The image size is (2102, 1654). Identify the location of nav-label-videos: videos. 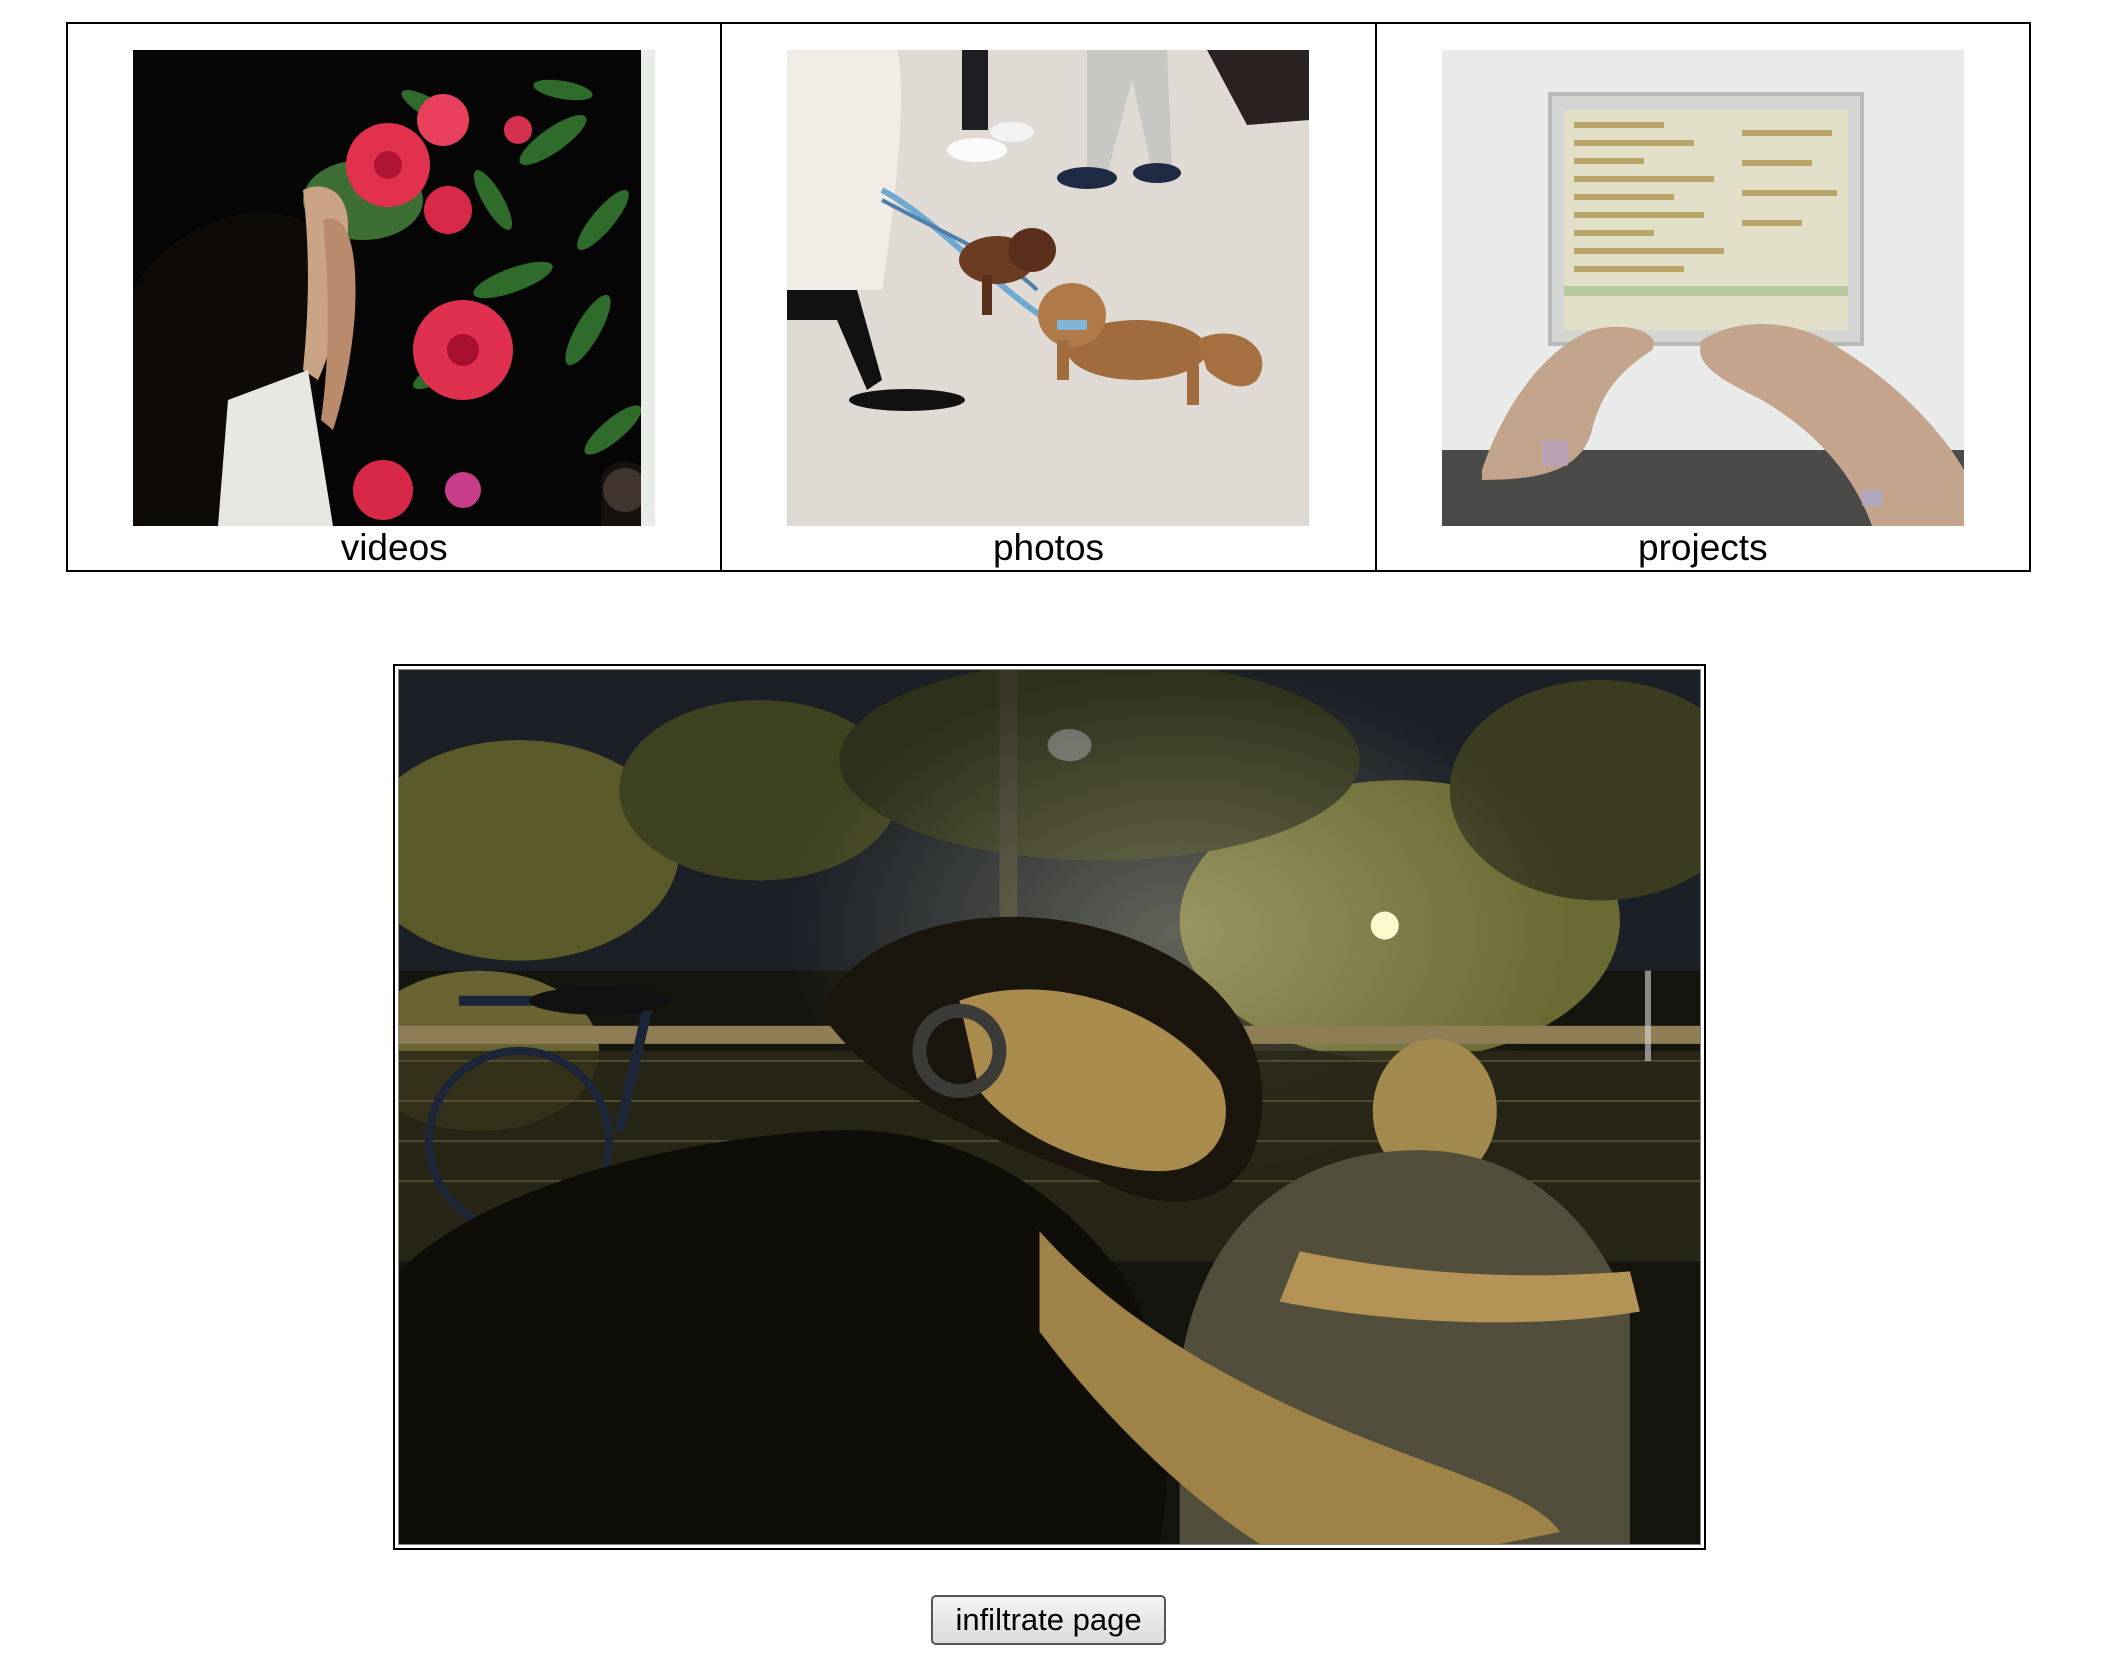
(394, 547).